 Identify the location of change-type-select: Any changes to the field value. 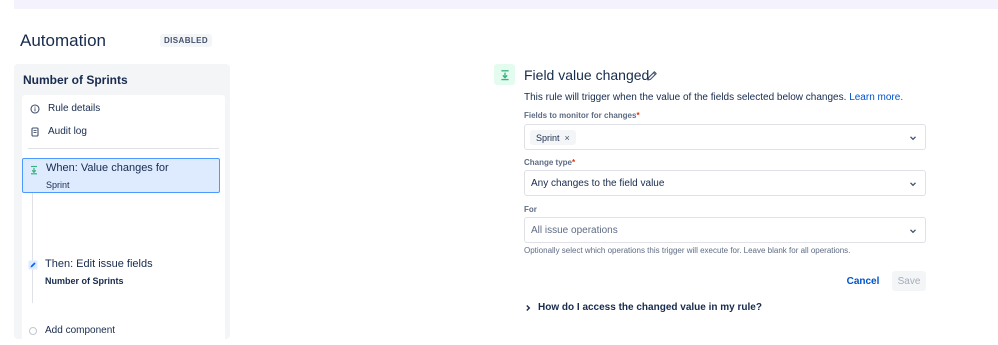
(725, 183).